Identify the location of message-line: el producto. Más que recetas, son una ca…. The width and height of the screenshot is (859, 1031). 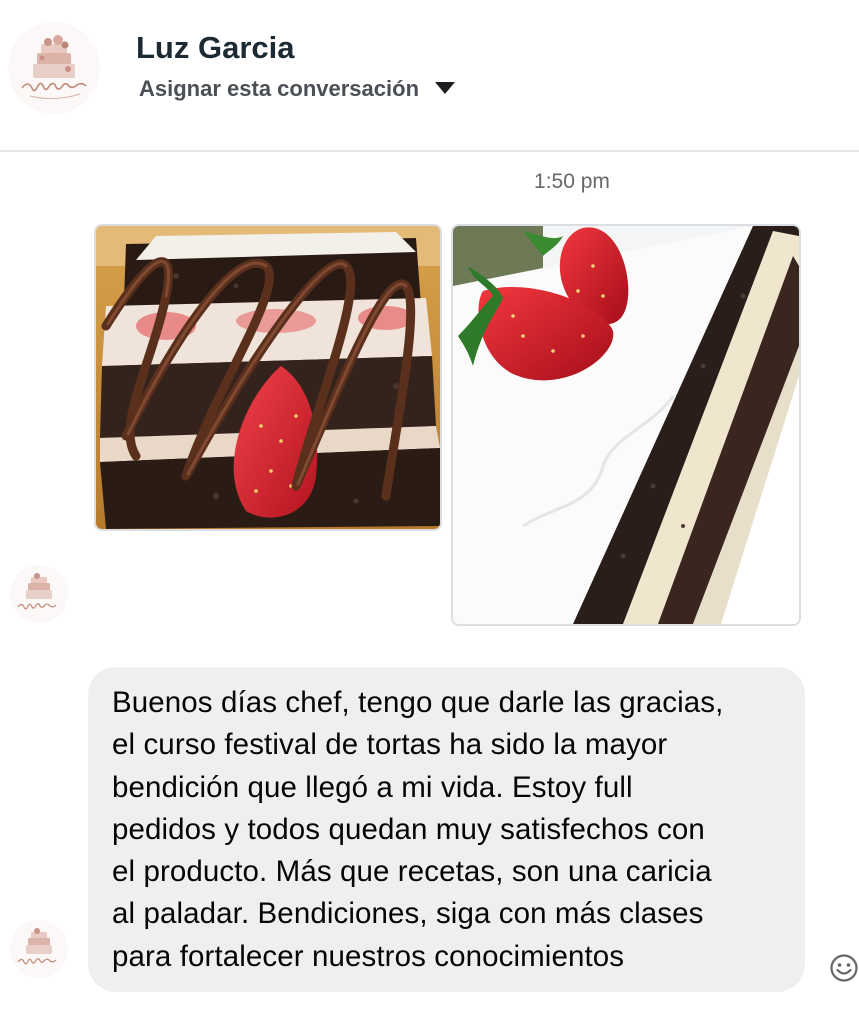
(412, 872).